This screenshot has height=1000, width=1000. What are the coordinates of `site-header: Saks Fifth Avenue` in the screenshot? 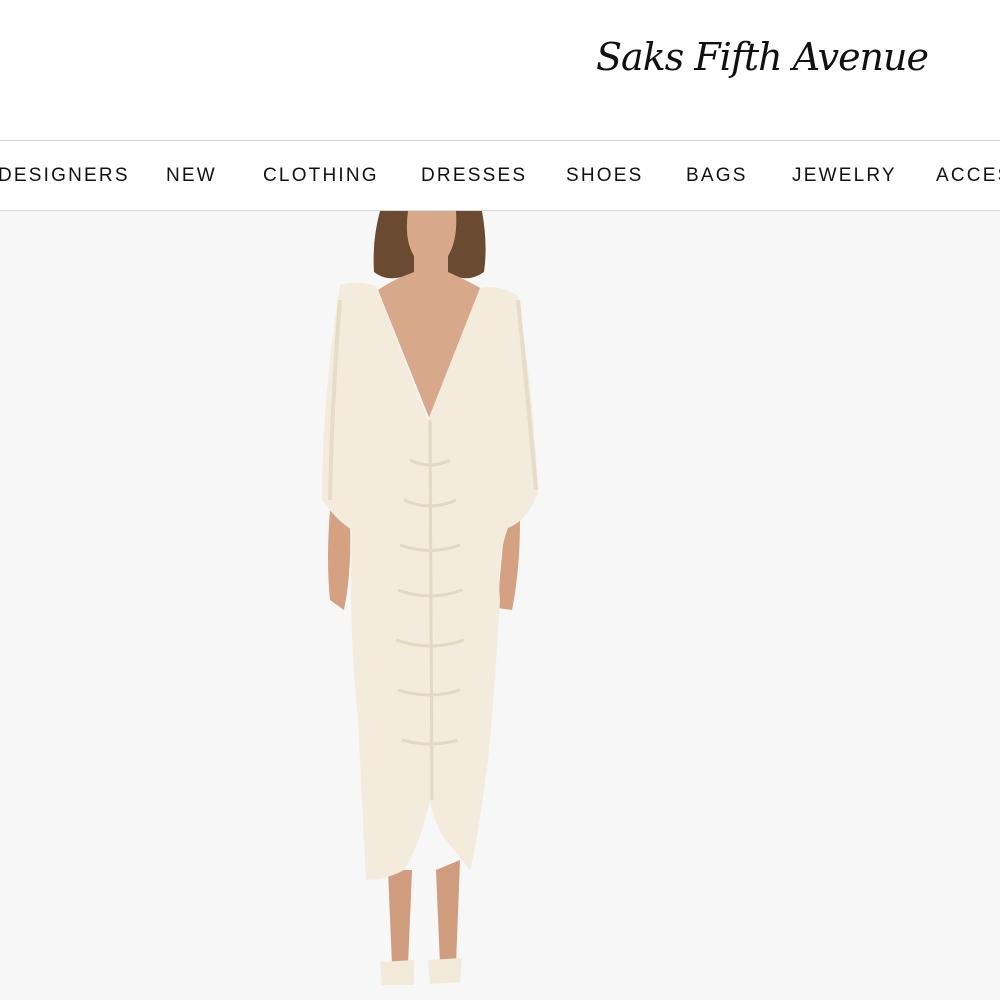 It's located at (500, 70).